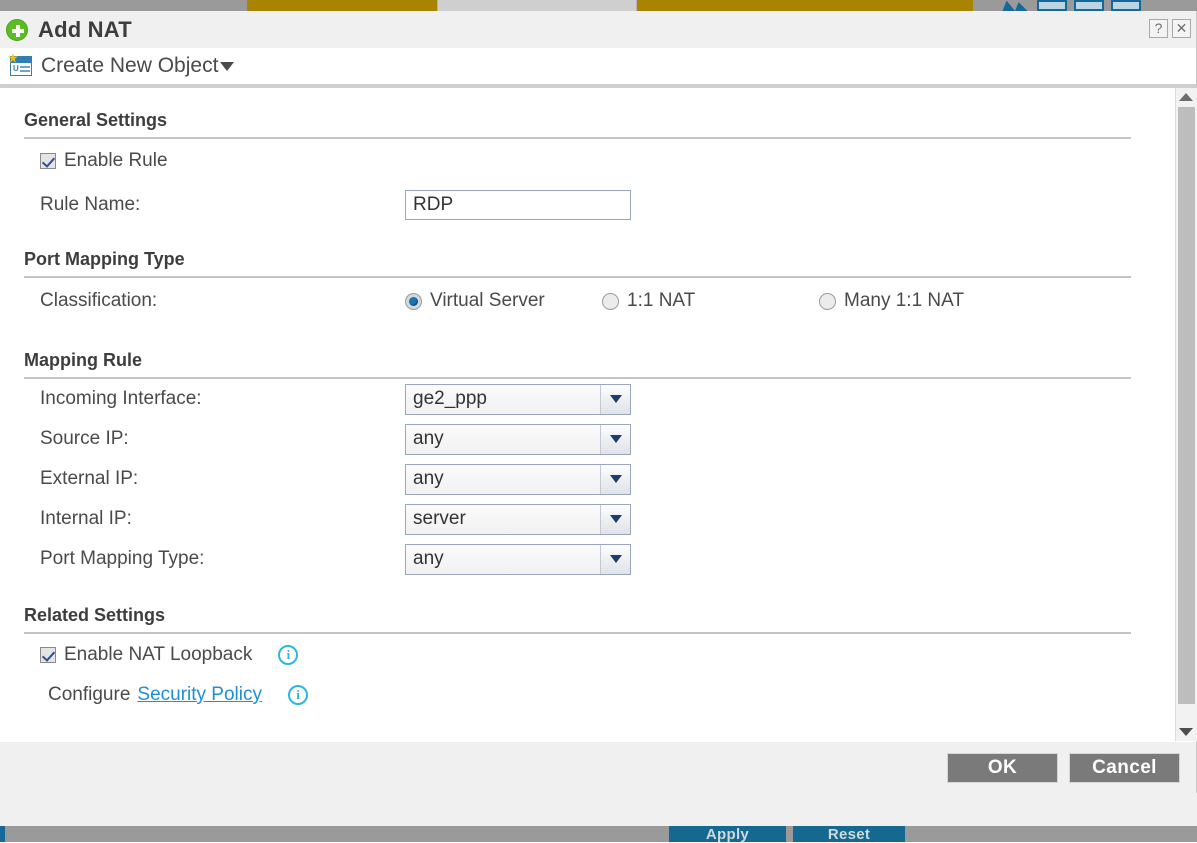 The height and width of the screenshot is (843, 1197). I want to click on reset-button: Reset, so click(849, 834).